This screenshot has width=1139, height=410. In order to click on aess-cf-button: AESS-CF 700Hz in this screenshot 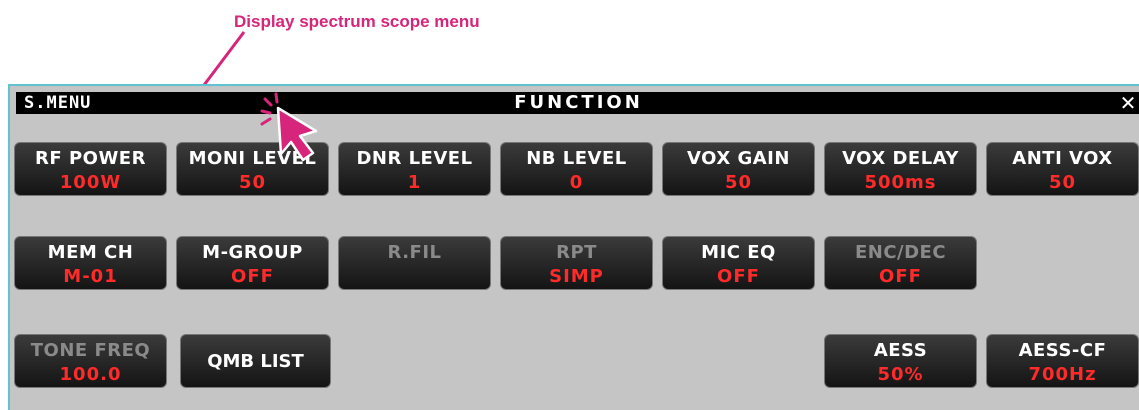, I will do `click(1062, 361)`.